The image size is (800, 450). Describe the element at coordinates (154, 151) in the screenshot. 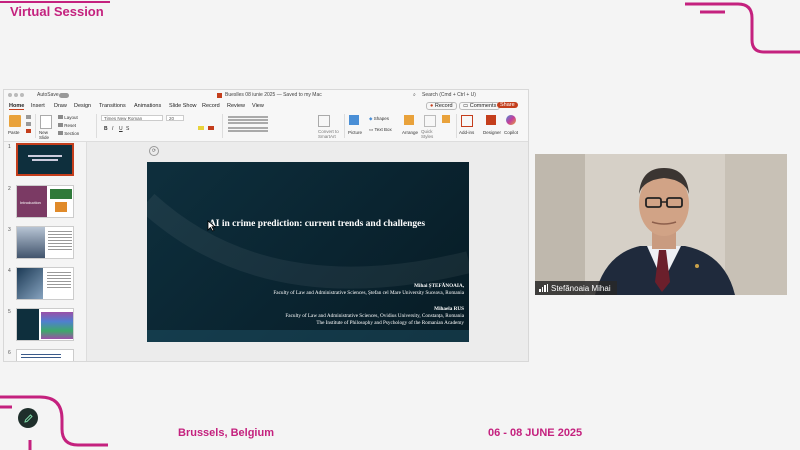

I see `accessibility-icon: ⟳` at that location.